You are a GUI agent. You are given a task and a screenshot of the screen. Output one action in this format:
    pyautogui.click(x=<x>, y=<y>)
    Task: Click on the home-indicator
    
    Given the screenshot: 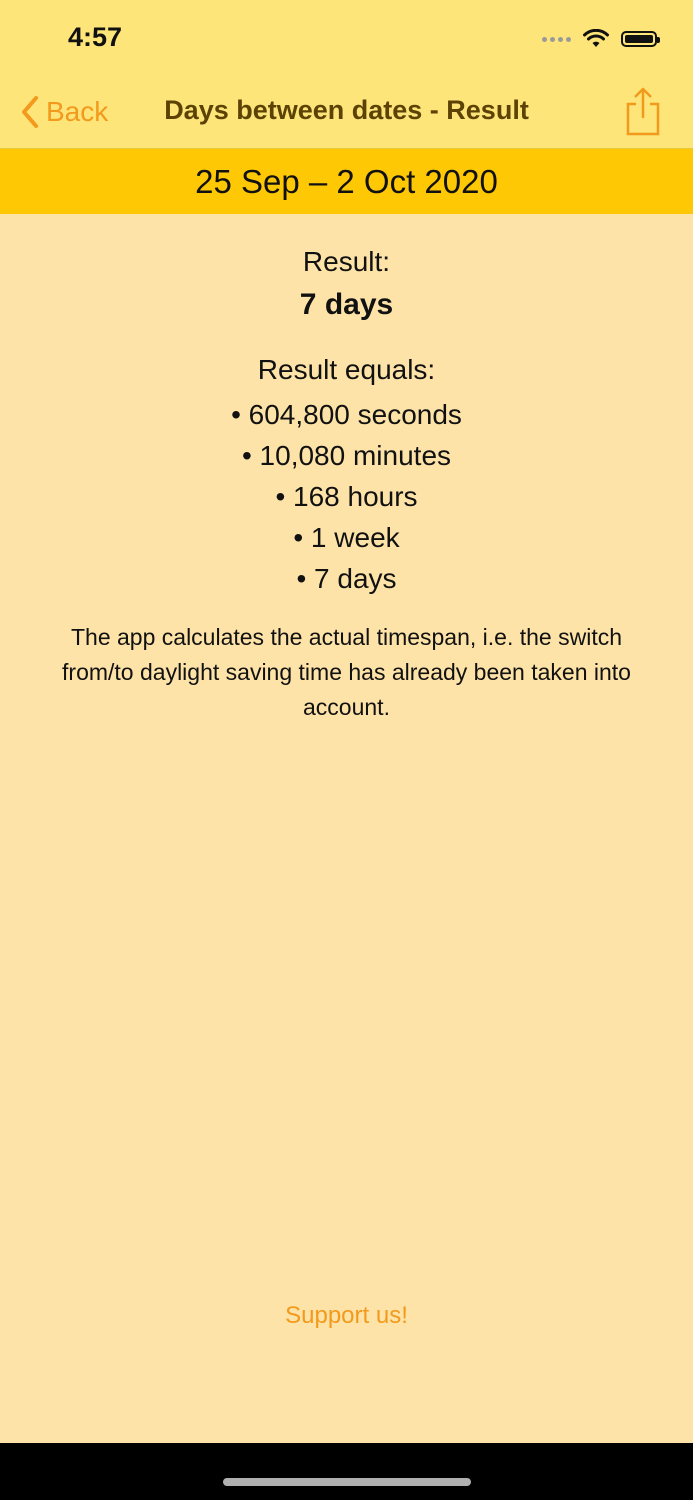 What is the action you would take?
    pyautogui.click(x=347, y=1482)
    